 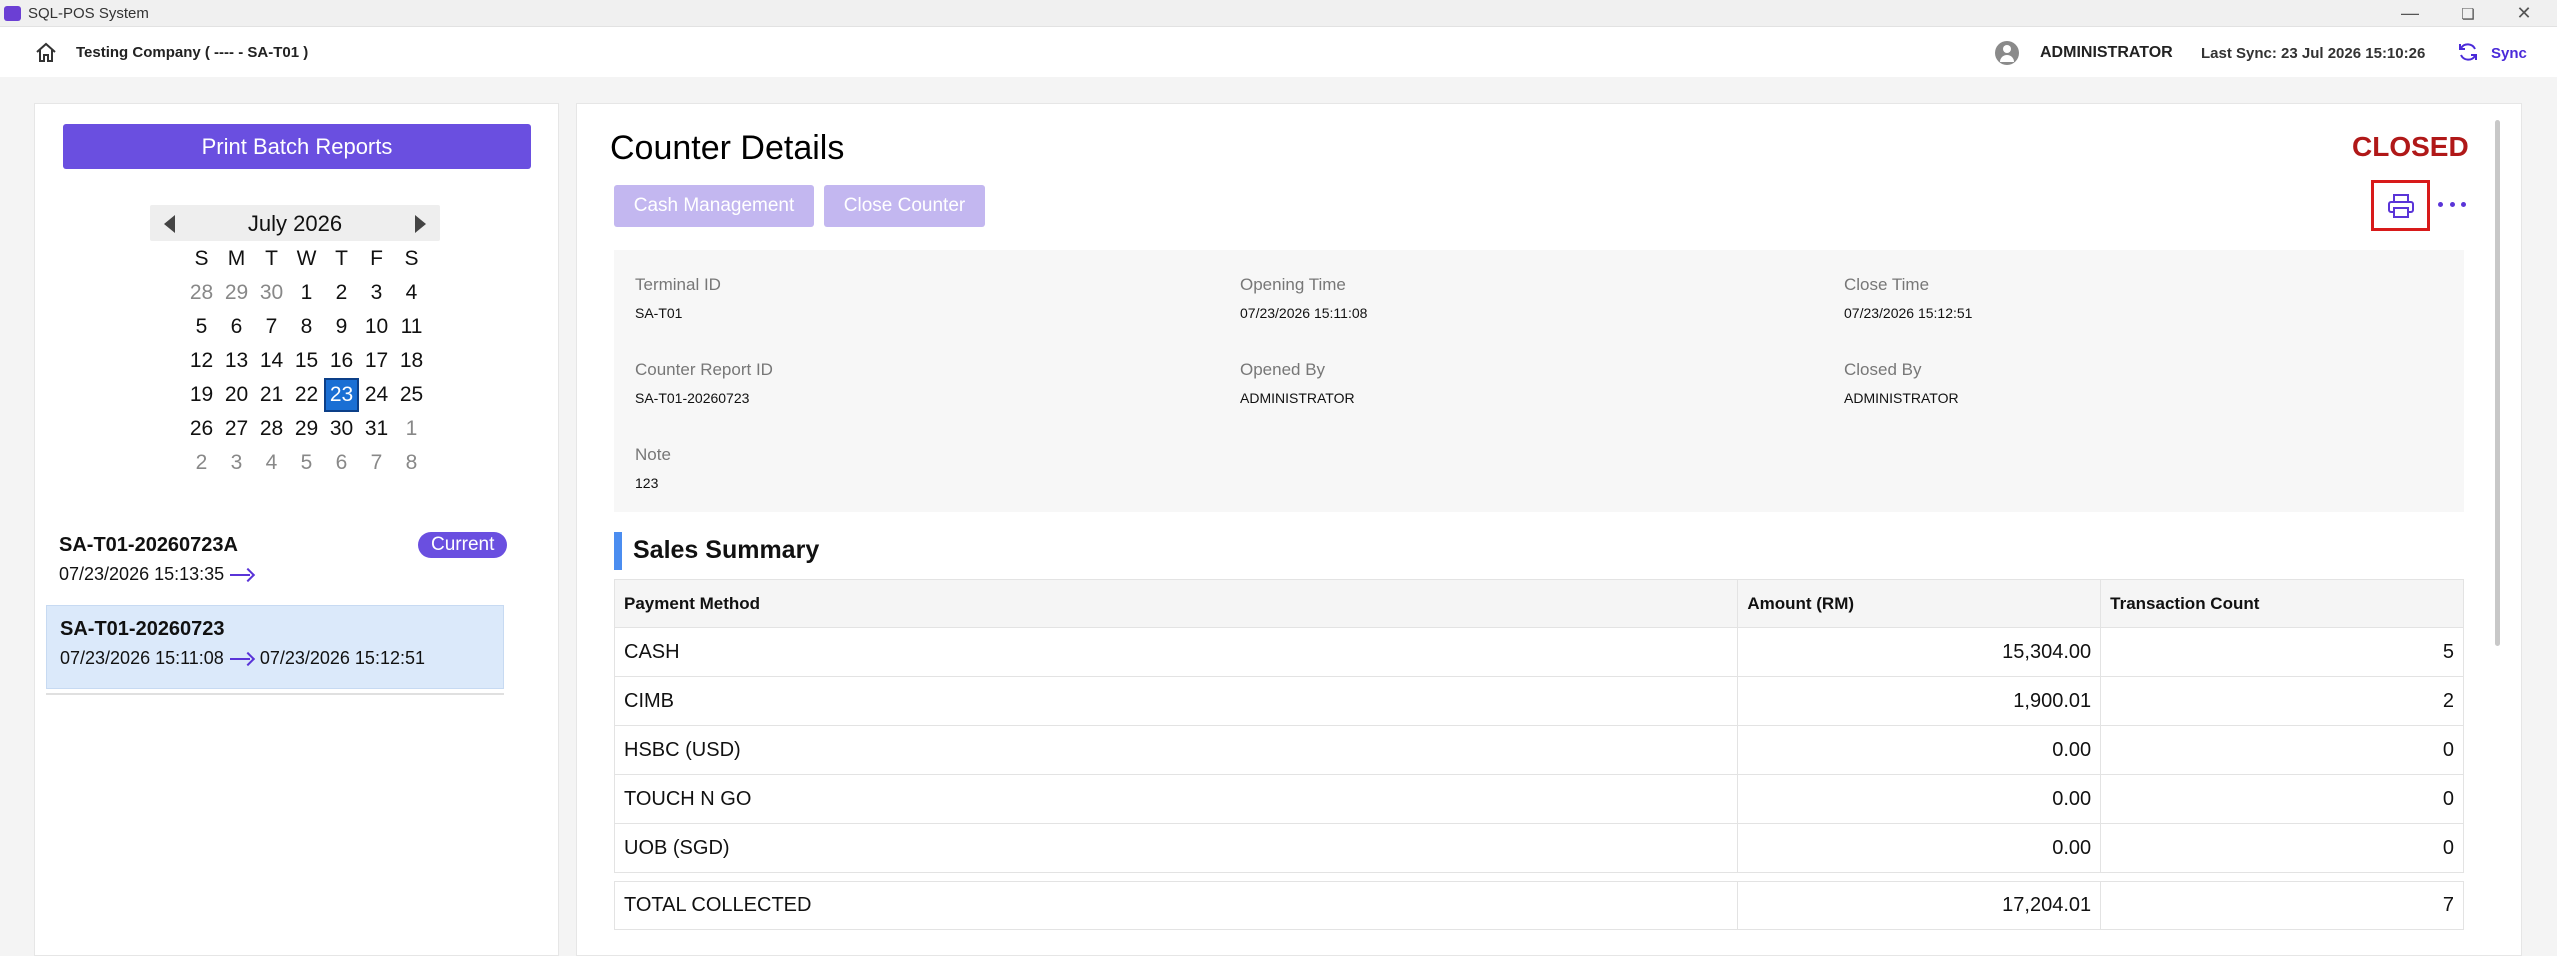 I want to click on calendar-day-selected: 23, so click(x=341, y=395).